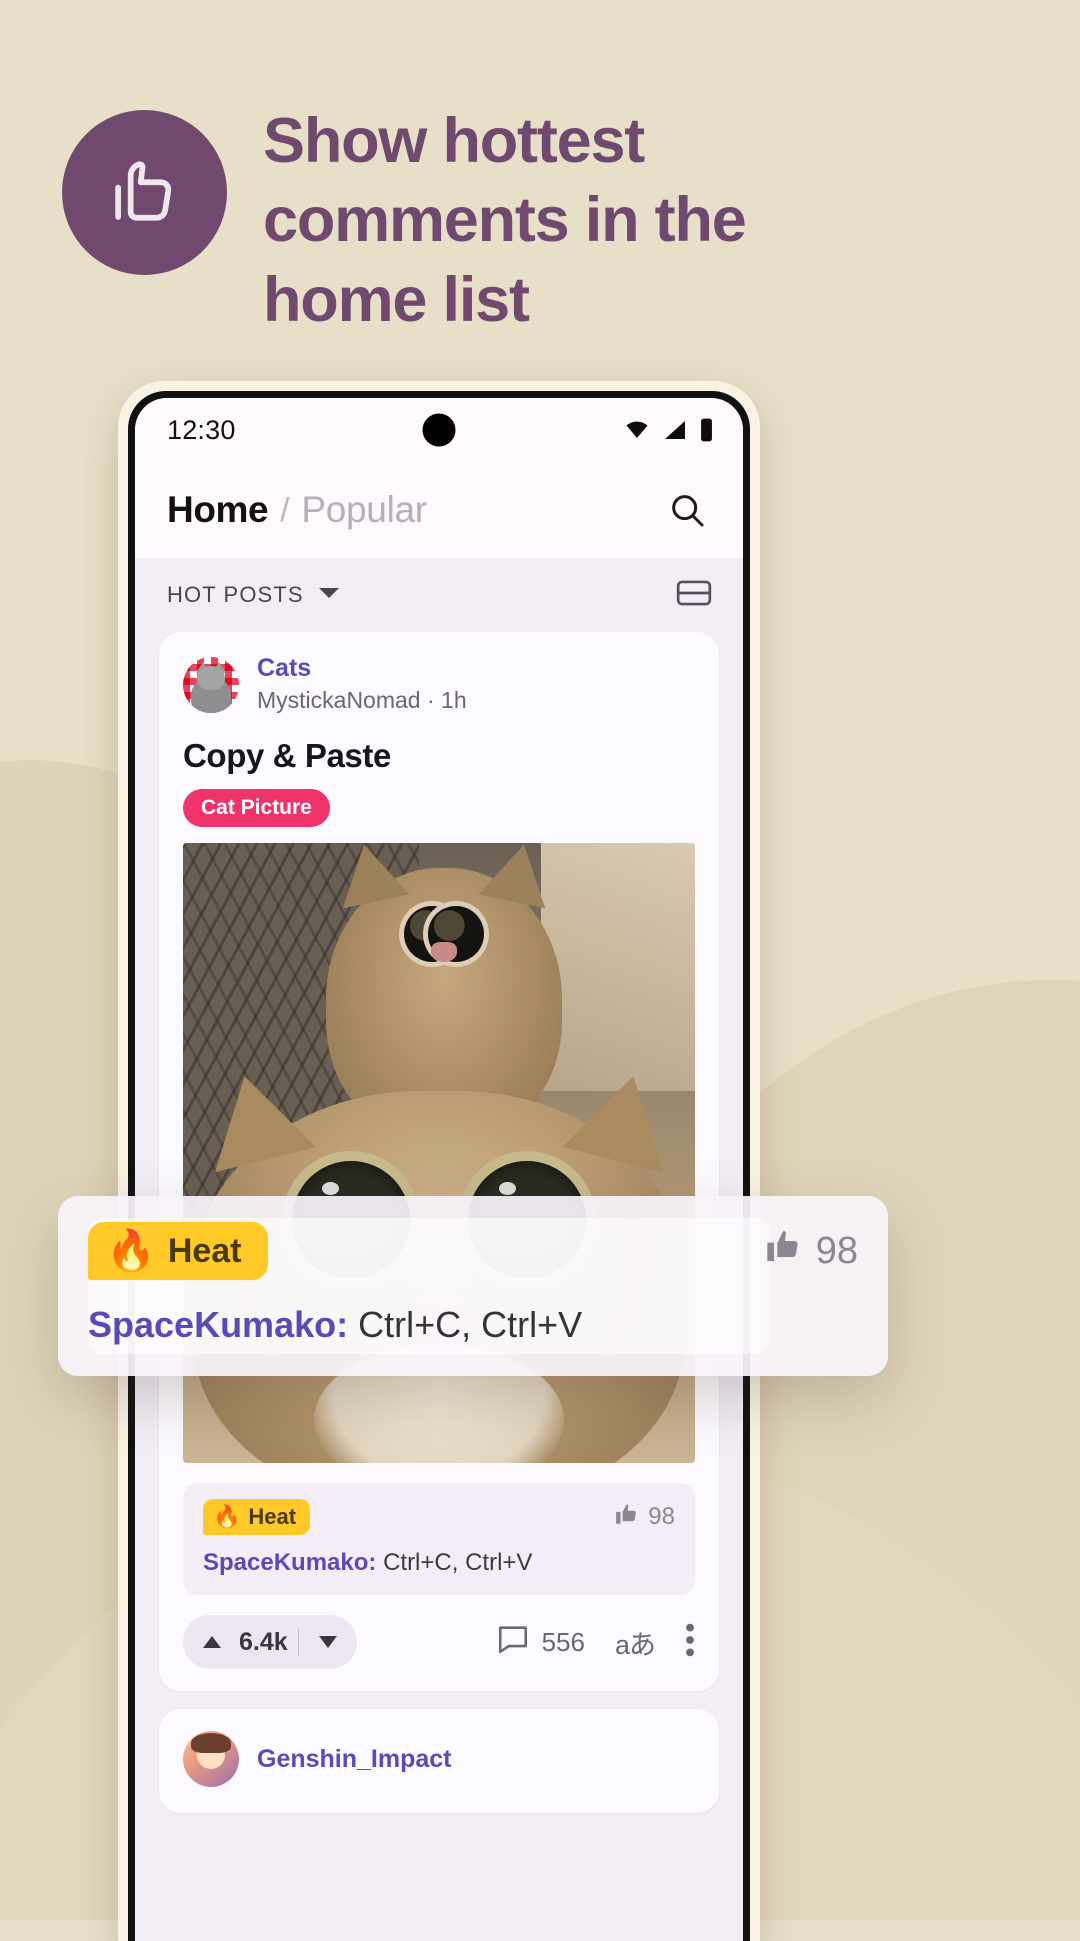 The width and height of the screenshot is (1080, 1941). Describe the element at coordinates (439, 1517) in the screenshot. I see `hot-comment-top-row: 🔥 Heat 98` at that location.